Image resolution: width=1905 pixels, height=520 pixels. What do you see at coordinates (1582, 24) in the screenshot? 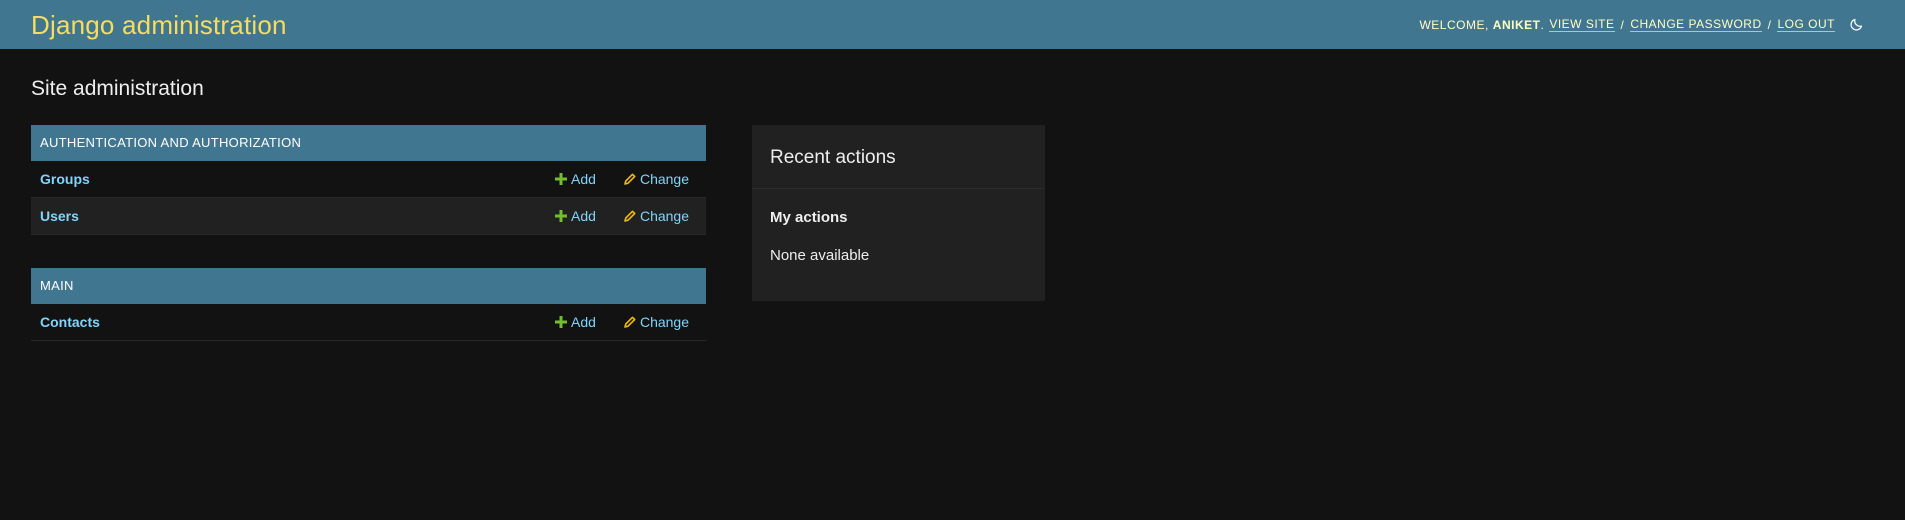
I see `view-site-link: View site` at bounding box center [1582, 24].